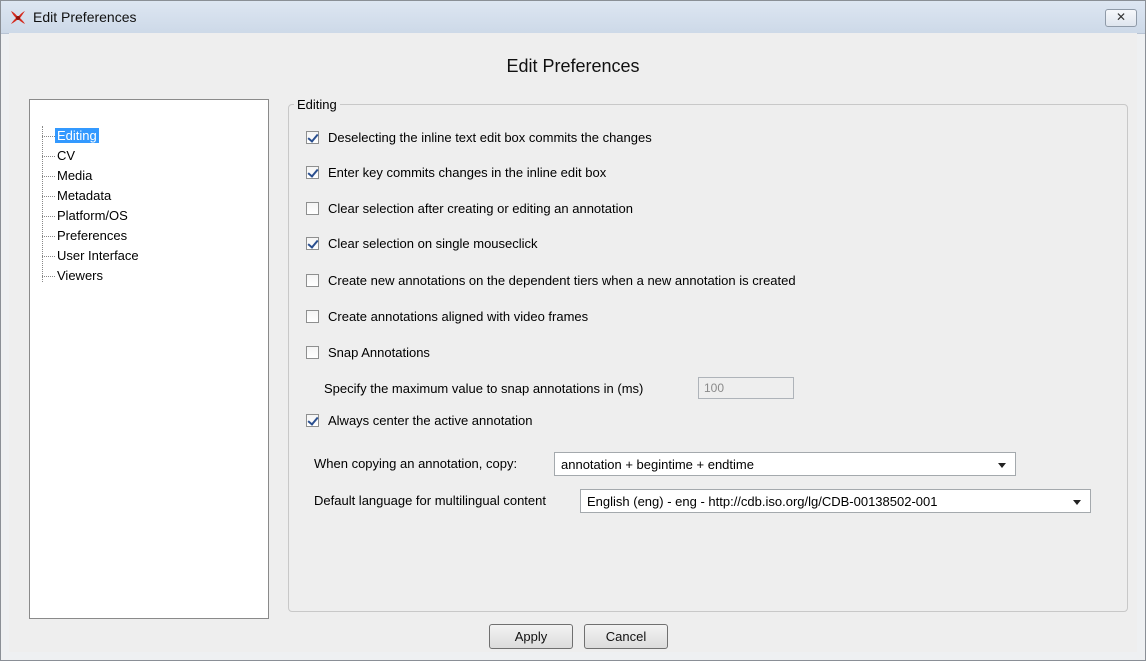 This screenshot has height=661, width=1146. What do you see at coordinates (98, 255) in the screenshot?
I see `sidebar-item-label: User Interface` at bounding box center [98, 255].